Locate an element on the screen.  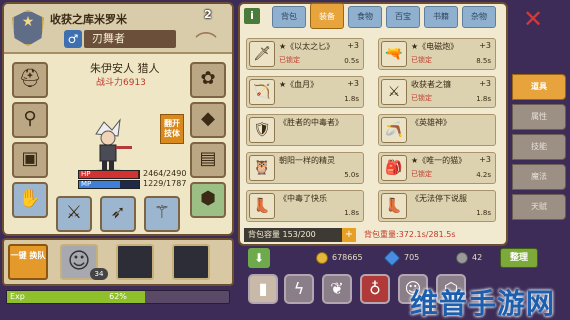
equip-slot-weapon-3: ⚚ is located at coordinates (162, 214).